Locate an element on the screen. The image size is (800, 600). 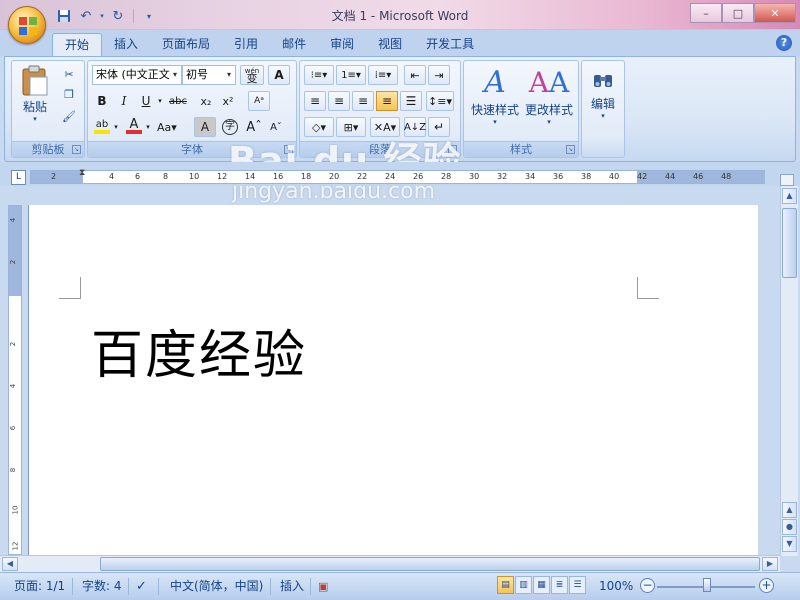
horizontal-scroll-thumb is located at coordinates (430, 564).